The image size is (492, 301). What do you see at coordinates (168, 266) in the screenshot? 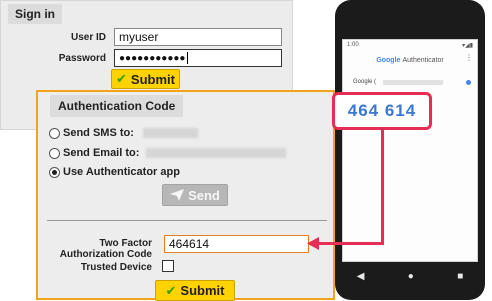
I see `trusted-device-checkbox` at bounding box center [168, 266].